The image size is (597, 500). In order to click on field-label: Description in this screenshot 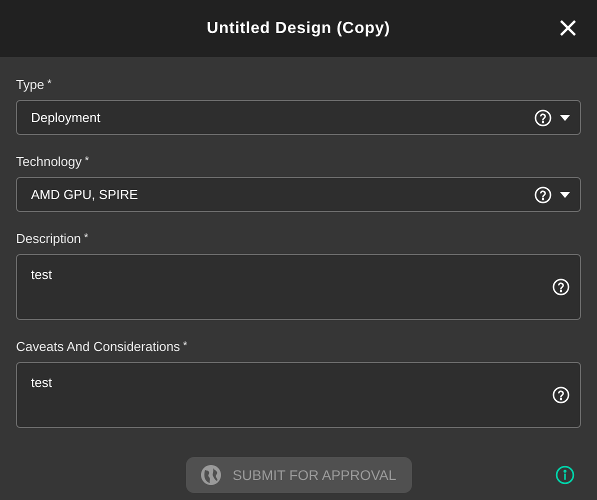, I will do `click(49, 239)`.